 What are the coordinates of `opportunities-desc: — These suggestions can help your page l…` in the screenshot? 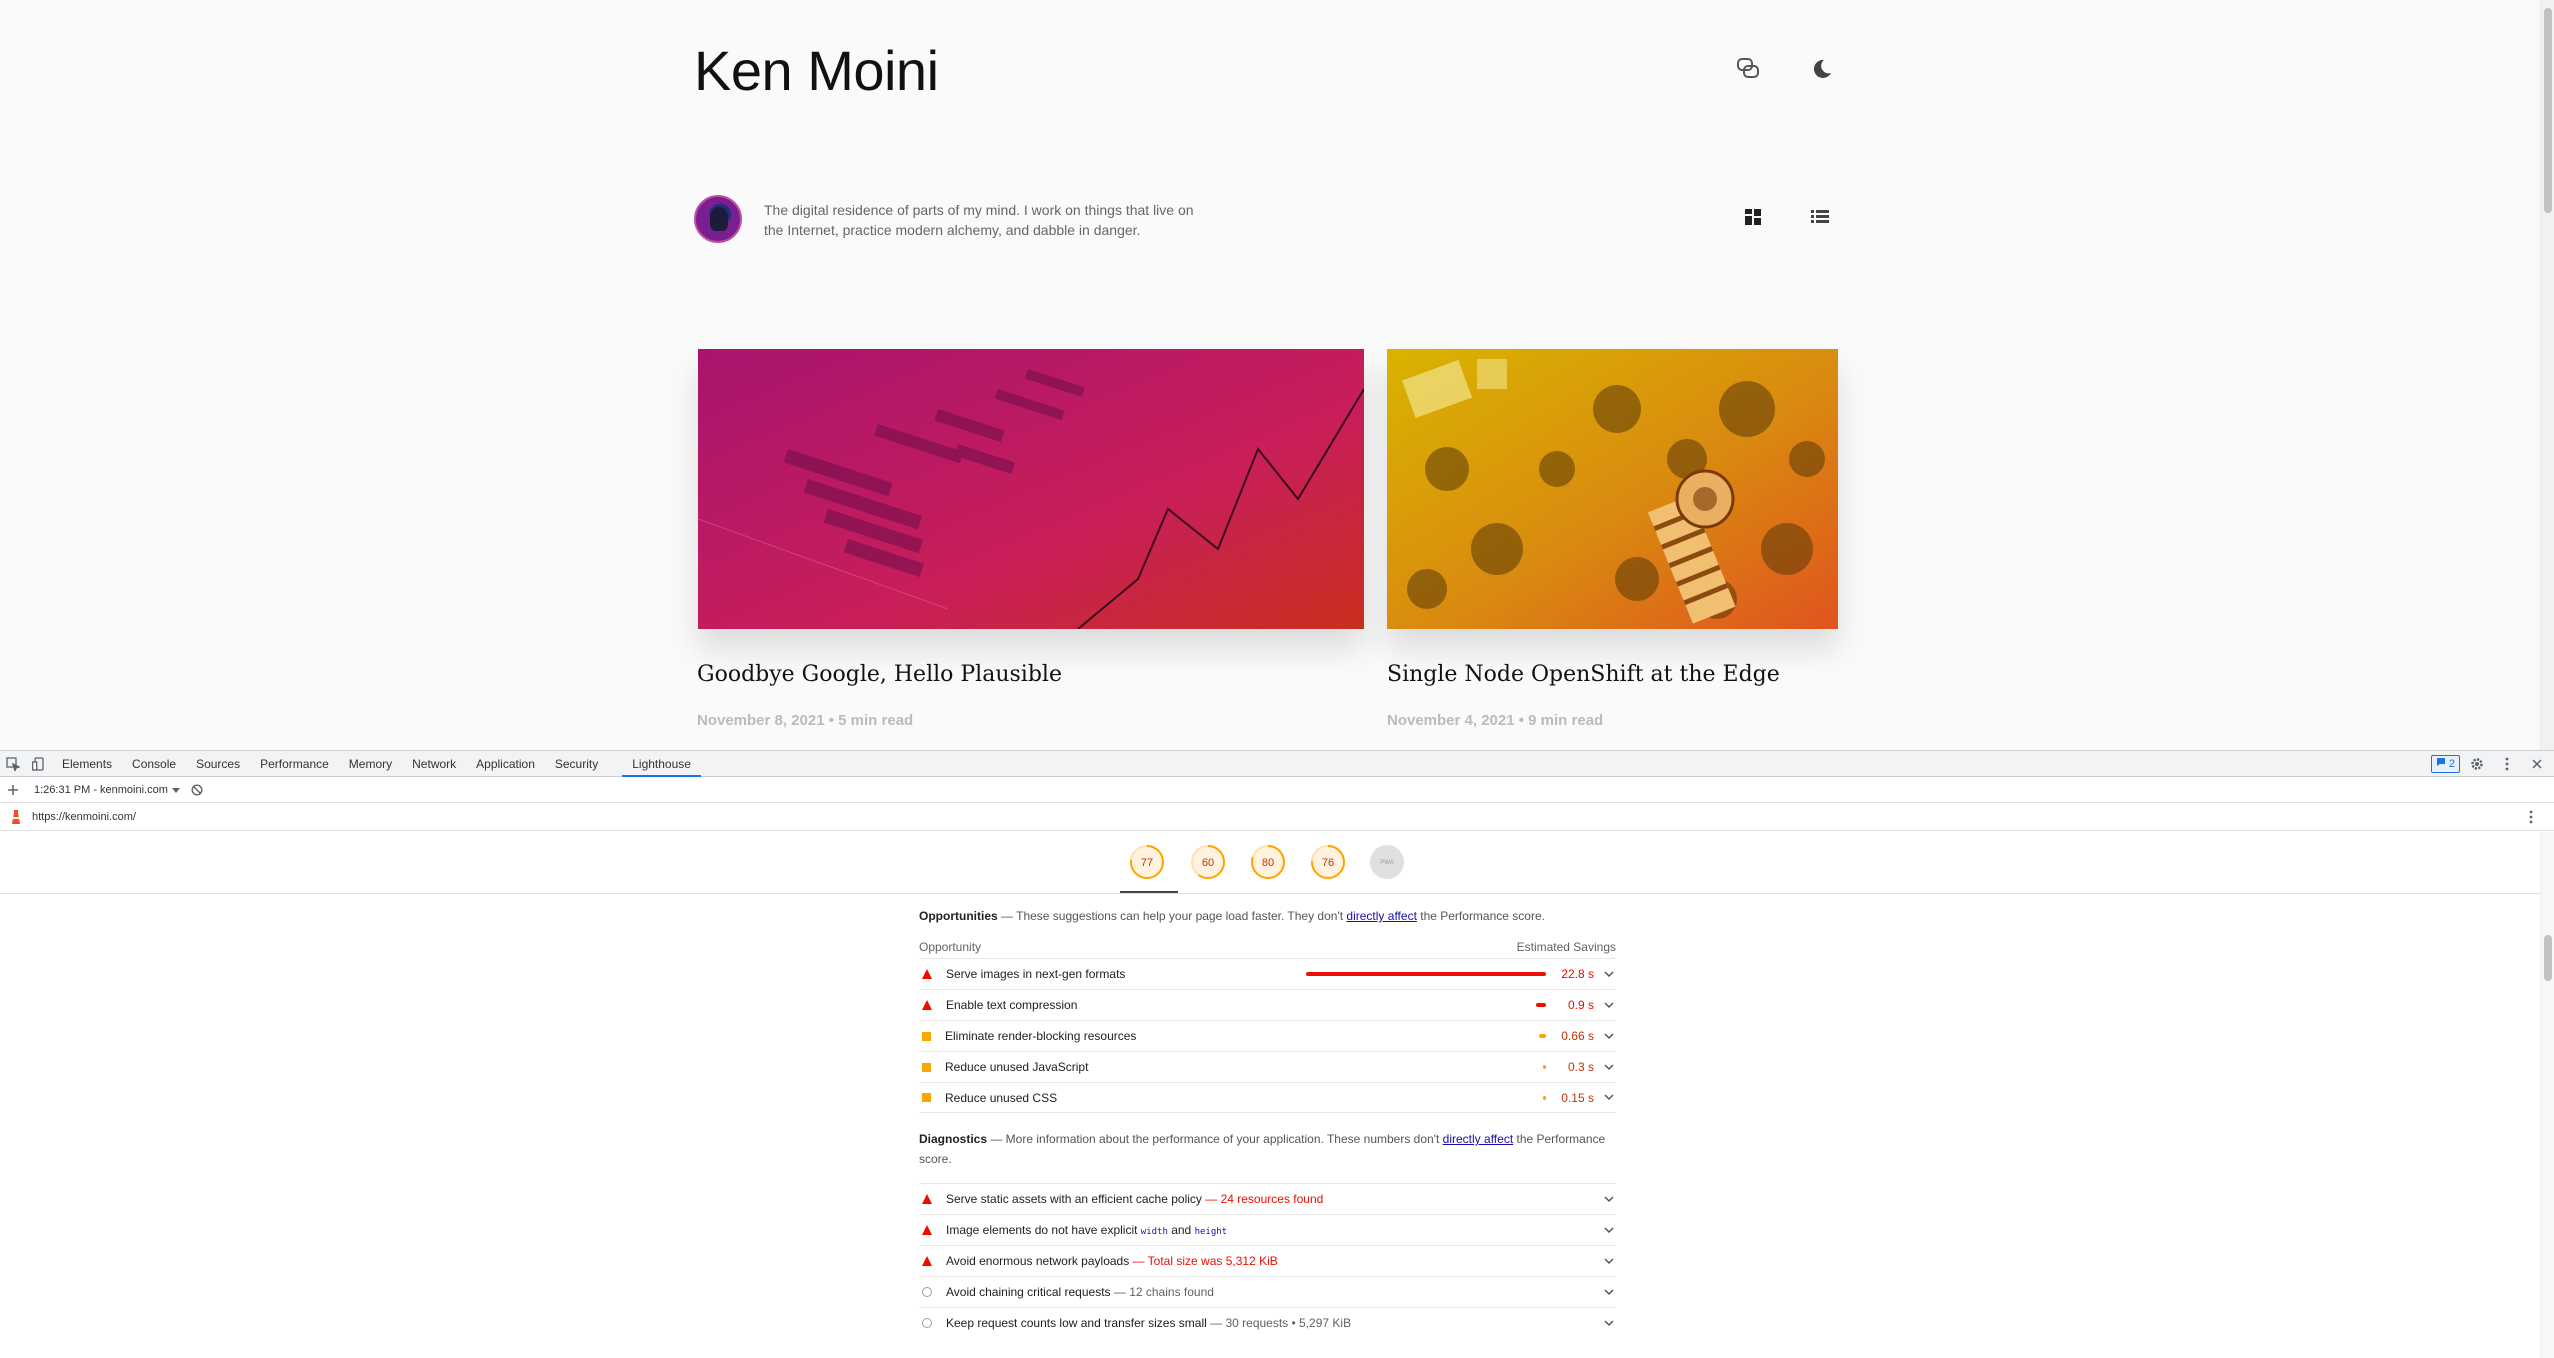 It's located at (1172, 916).